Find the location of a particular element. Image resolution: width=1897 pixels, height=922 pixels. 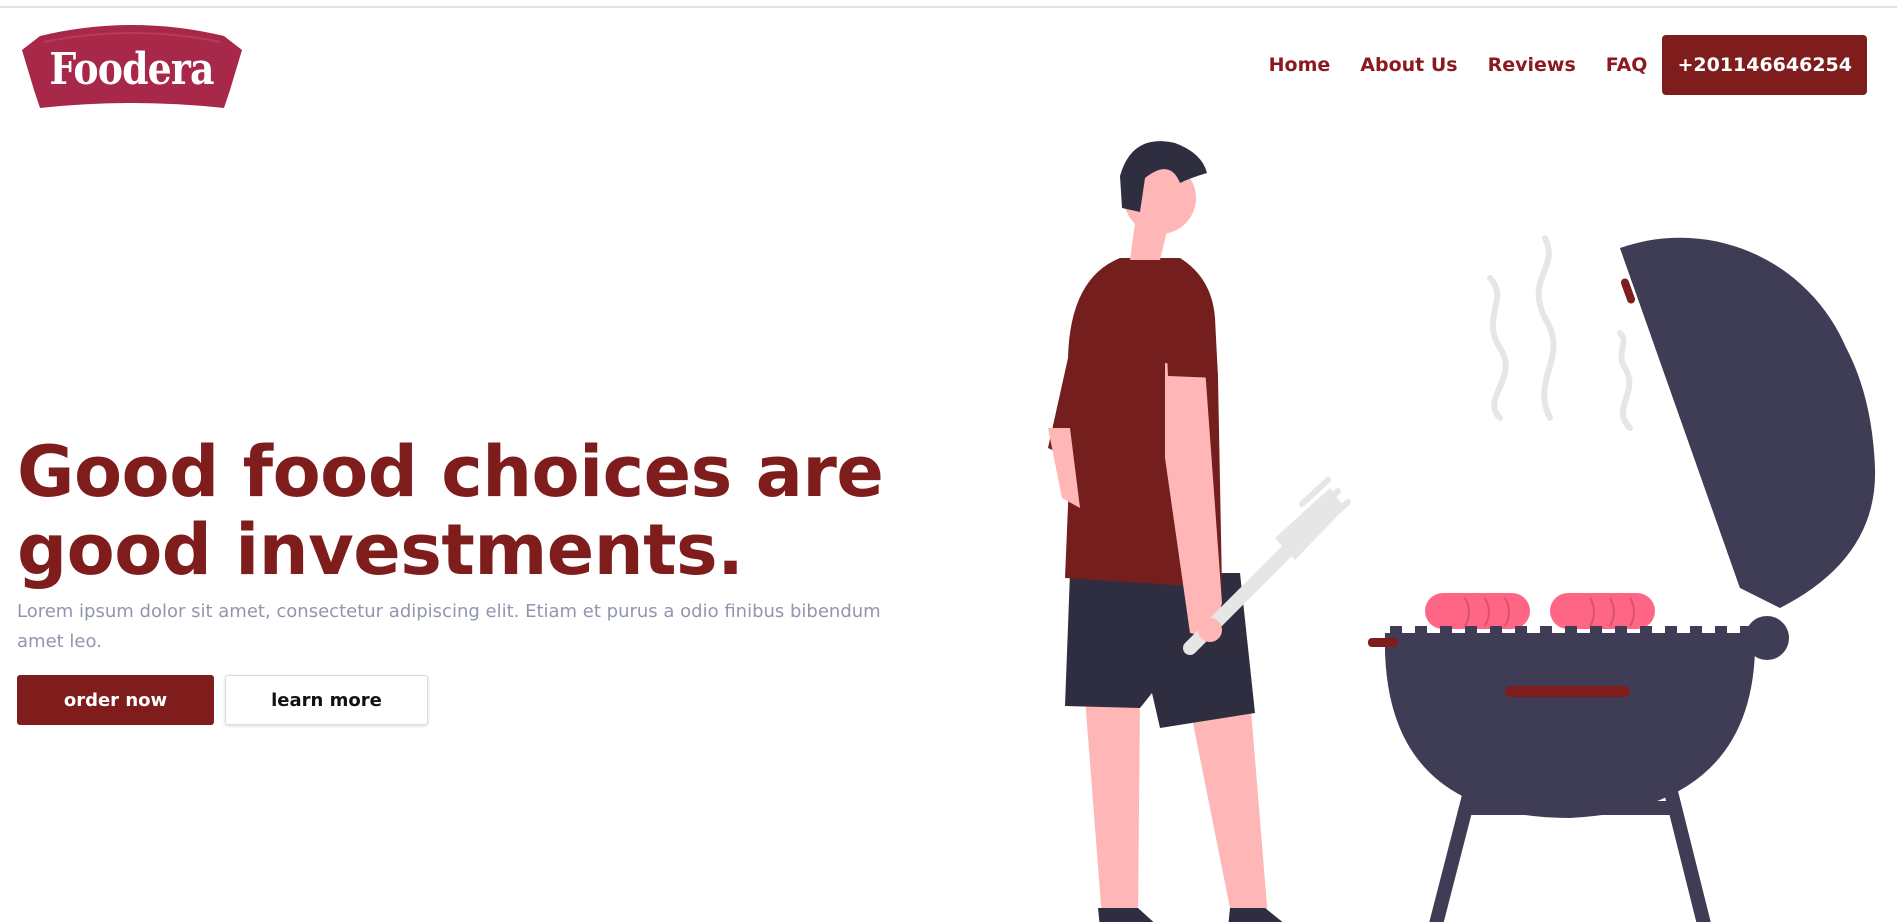

logo-badge-icon: Foodera is located at coordinates (132, 66).